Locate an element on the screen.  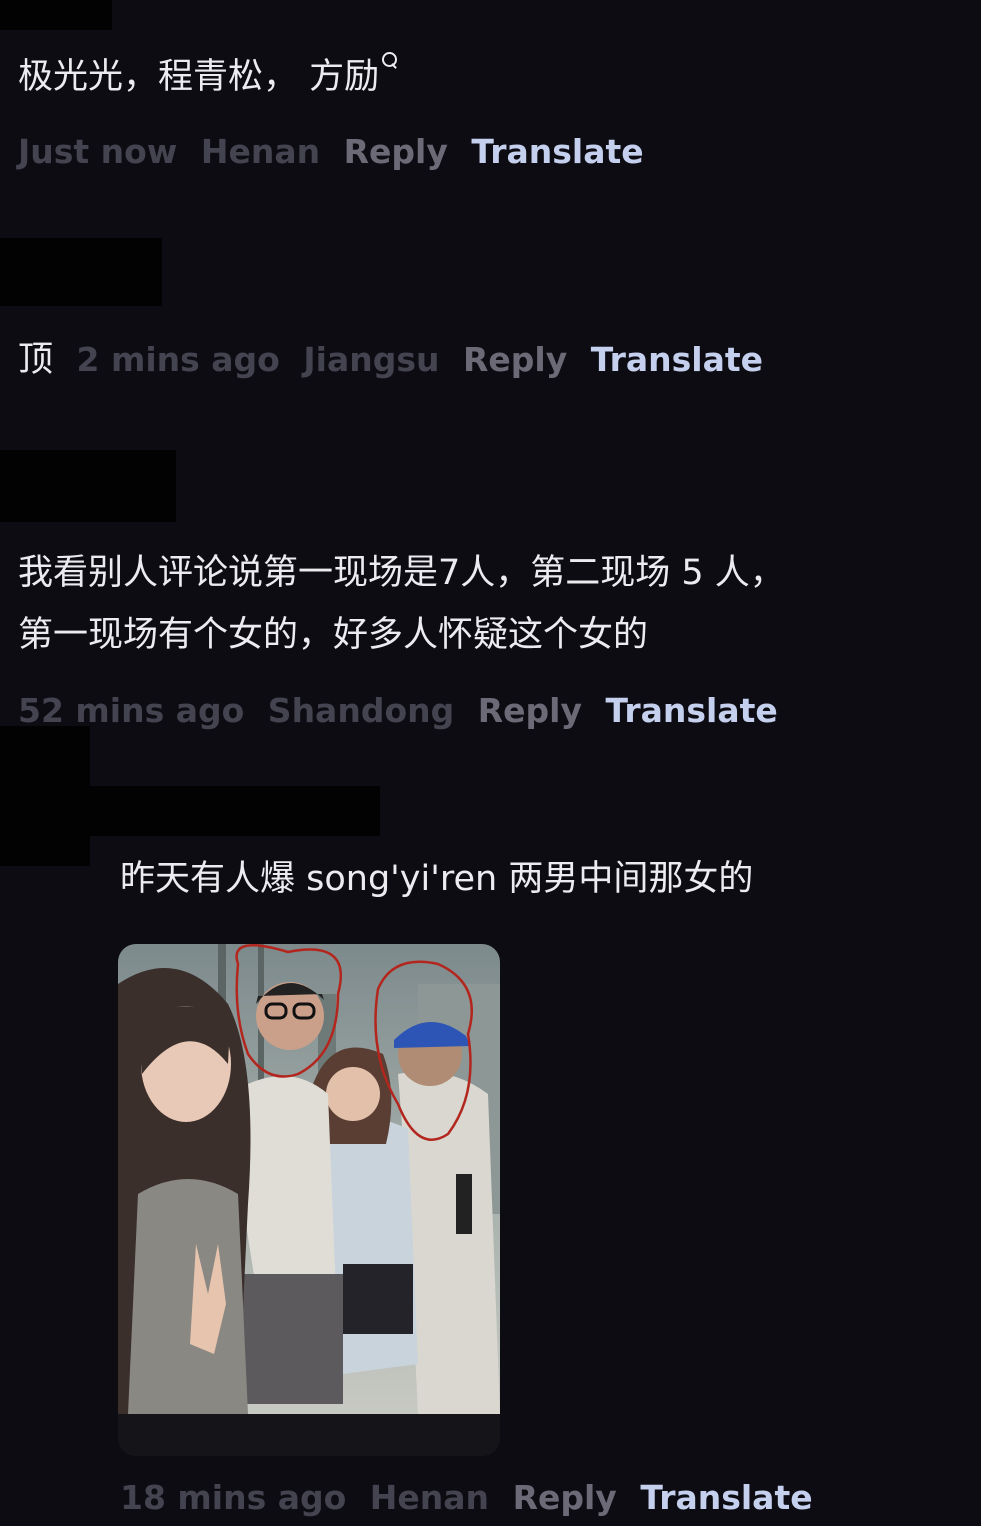
comment-time: 52 mins ago is located at coordinates (131, 710).